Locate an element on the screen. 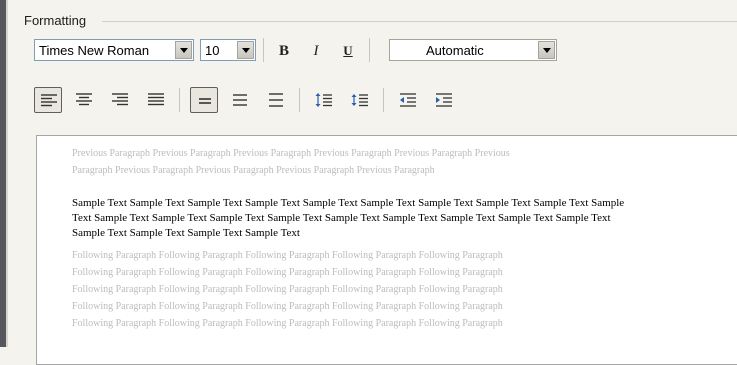 This screenshot has width=737, height=365. justify-button is located at coordinates (156, 100).